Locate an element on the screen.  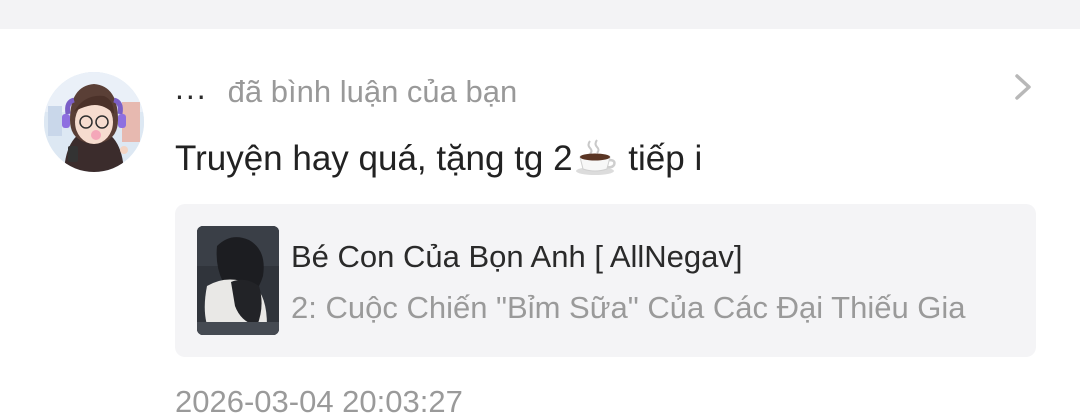
story-cover-image is located at coordinates (238, 280).